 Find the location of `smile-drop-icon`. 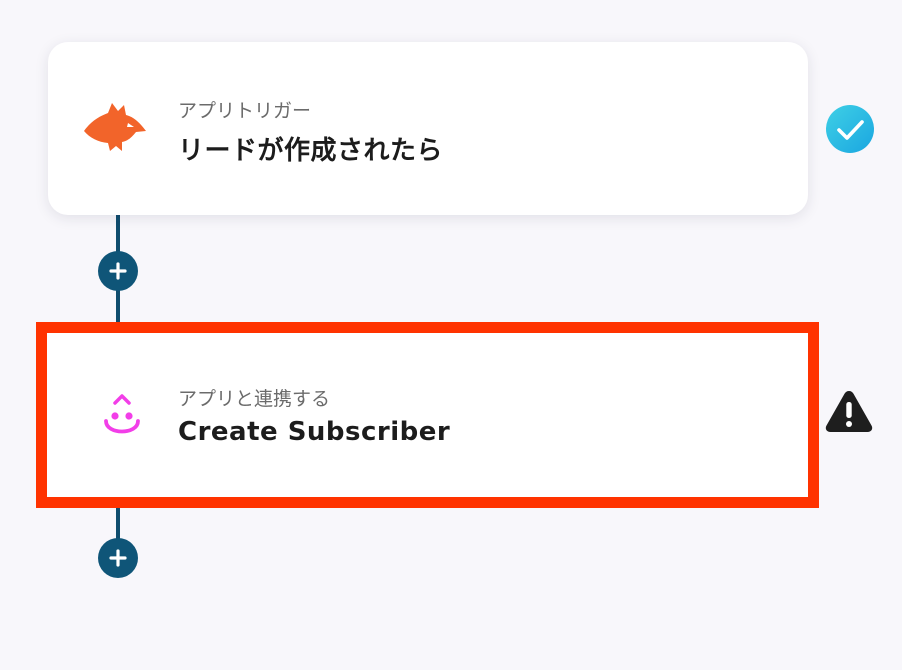

smile-drop-icon is located at coordinates (122, 417).